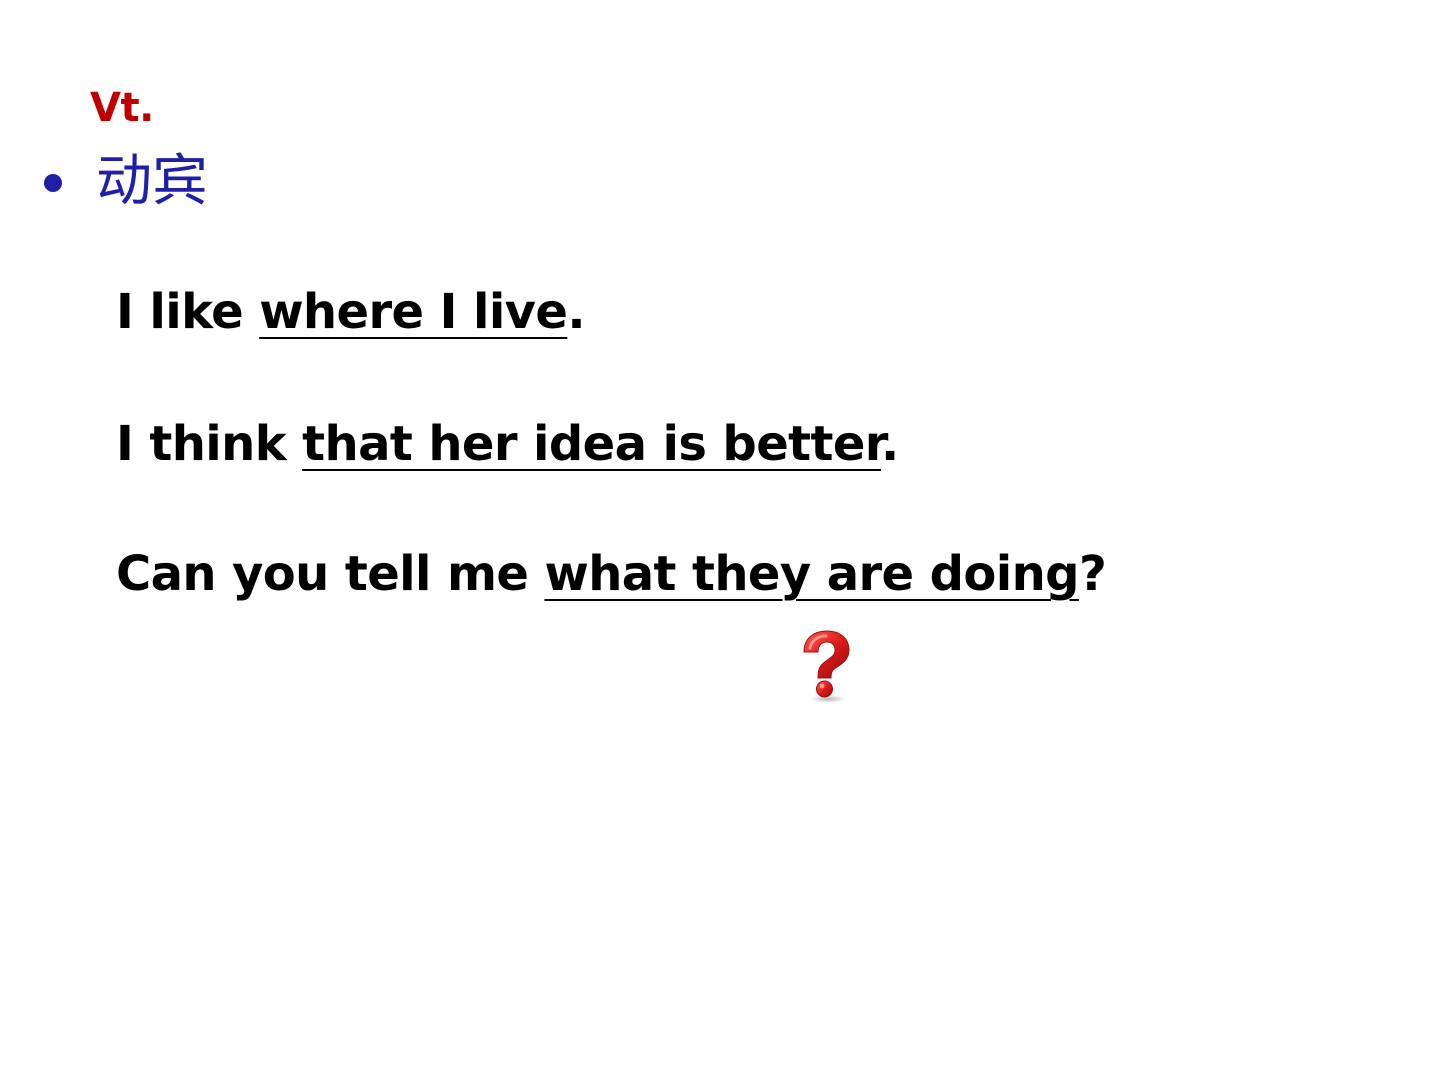 The height and width of the screenshot is (1080, 1440). Describe the element at coordinates (826, 666) in the screenshot. I see `question-mark-icon` at that location.